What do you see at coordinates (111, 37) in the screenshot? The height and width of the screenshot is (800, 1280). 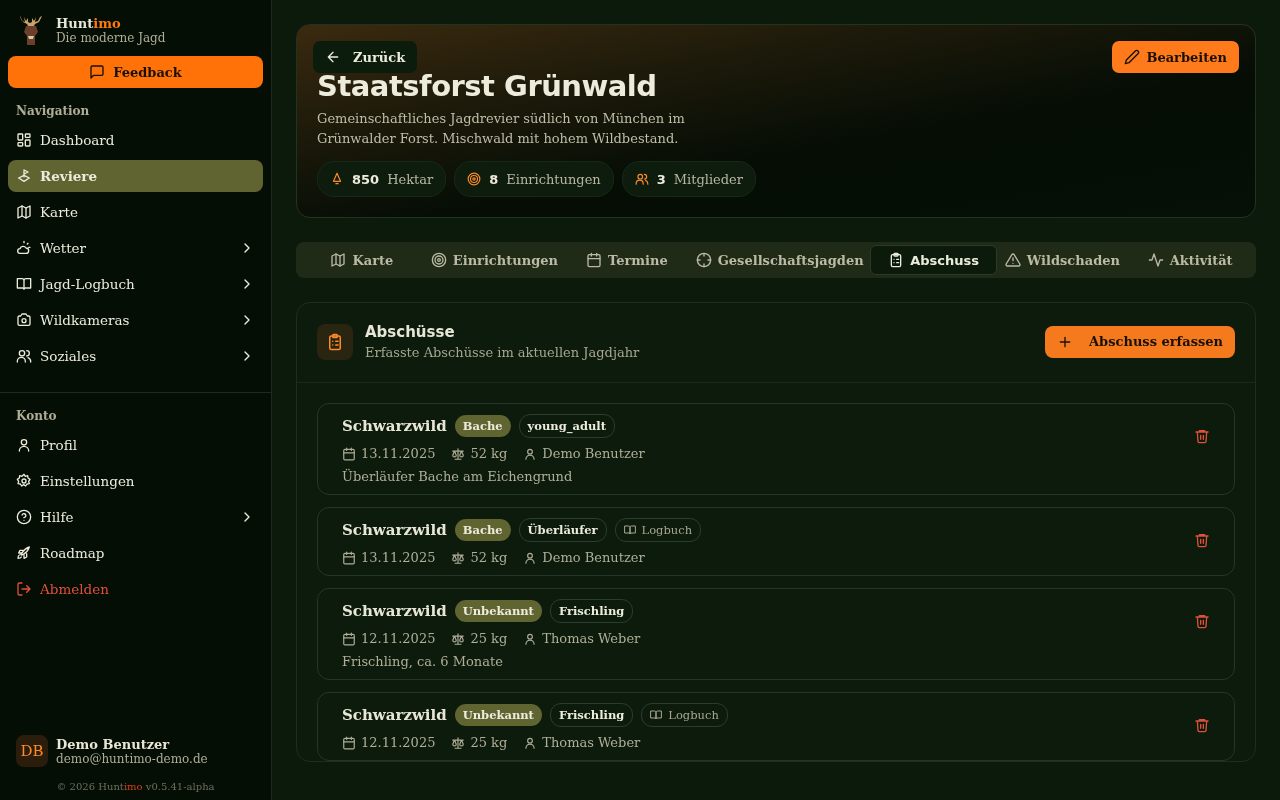 I see `brand-tagline: Die moderne Jagd` at bounding box center [111, 37].